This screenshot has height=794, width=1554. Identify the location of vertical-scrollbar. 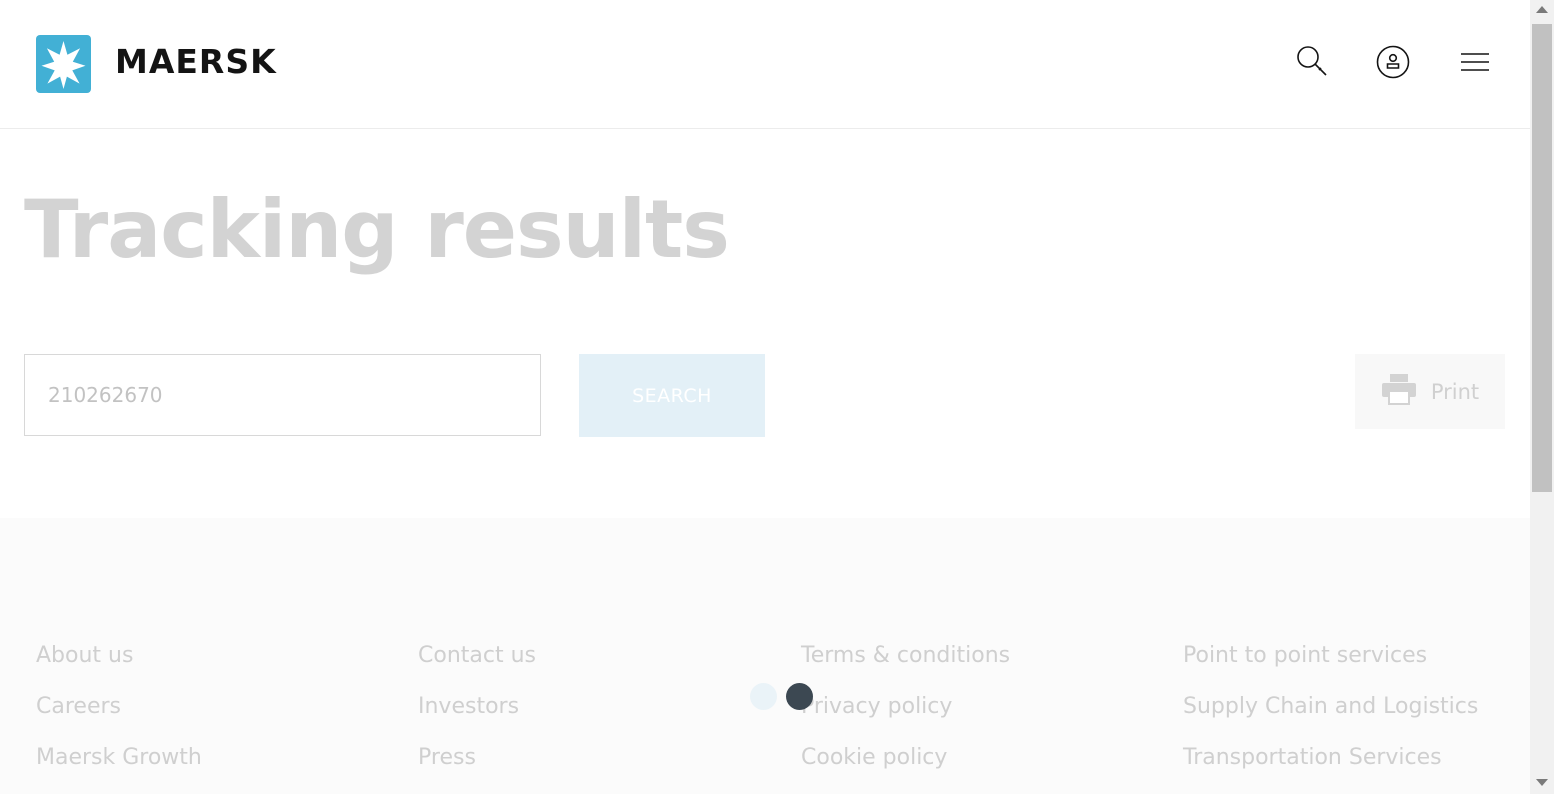
(1542, 397).